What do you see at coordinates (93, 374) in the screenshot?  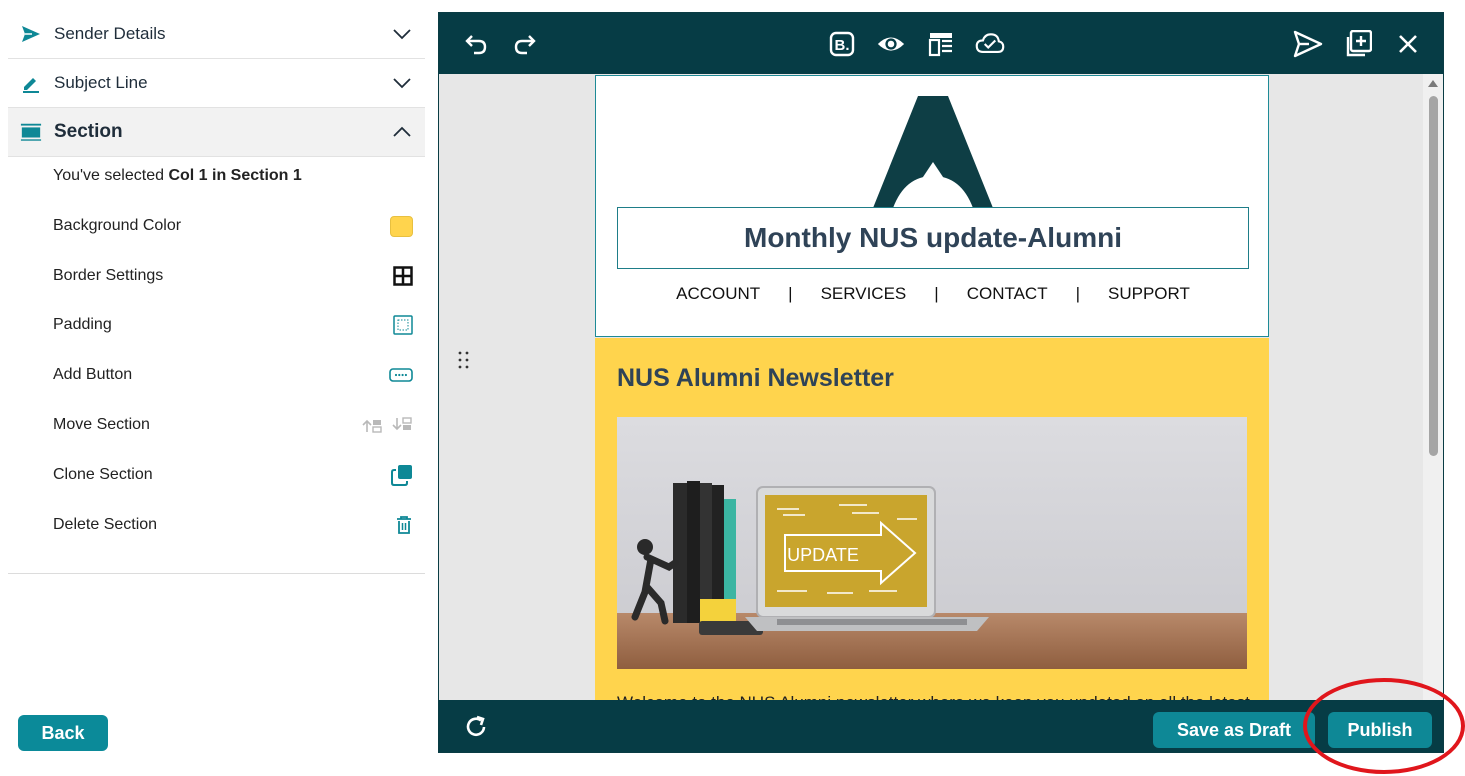 I see `option-label: Add Button` at bounding box center [93, 374].